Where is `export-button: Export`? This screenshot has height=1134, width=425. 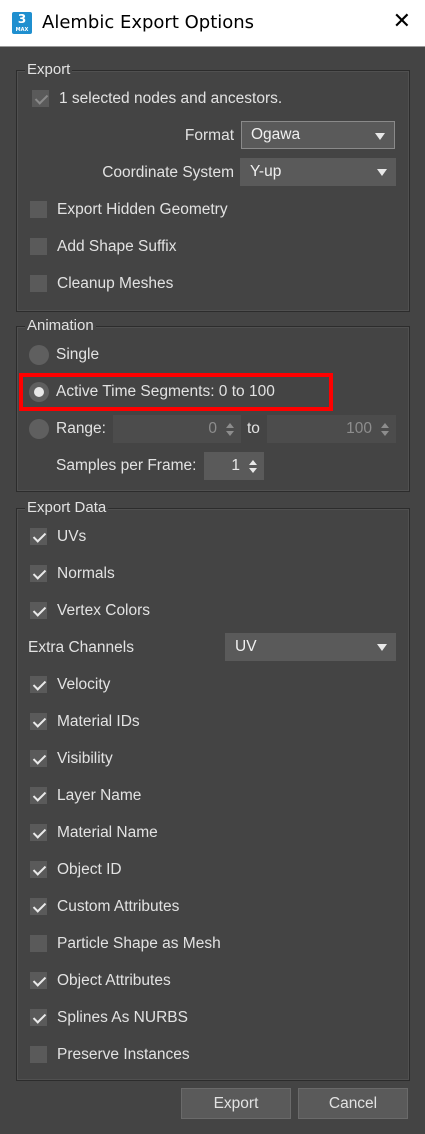
export-button: Export is located at coordinates (236, 1103).